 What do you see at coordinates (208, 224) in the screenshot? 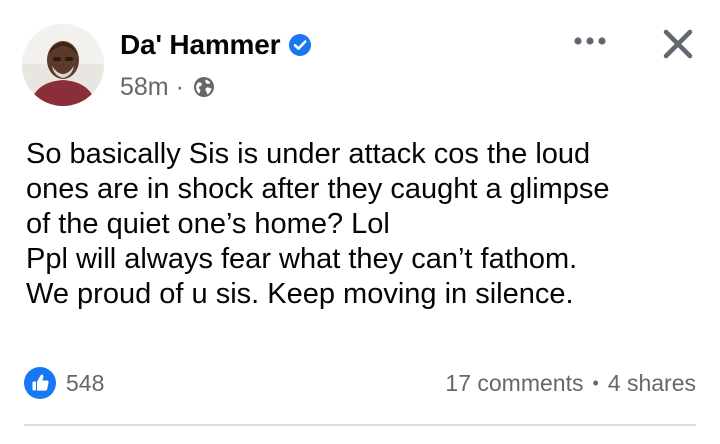
I see `post-text-line: of the quiet one’s home? Lol` at bounding box center [208, 224].